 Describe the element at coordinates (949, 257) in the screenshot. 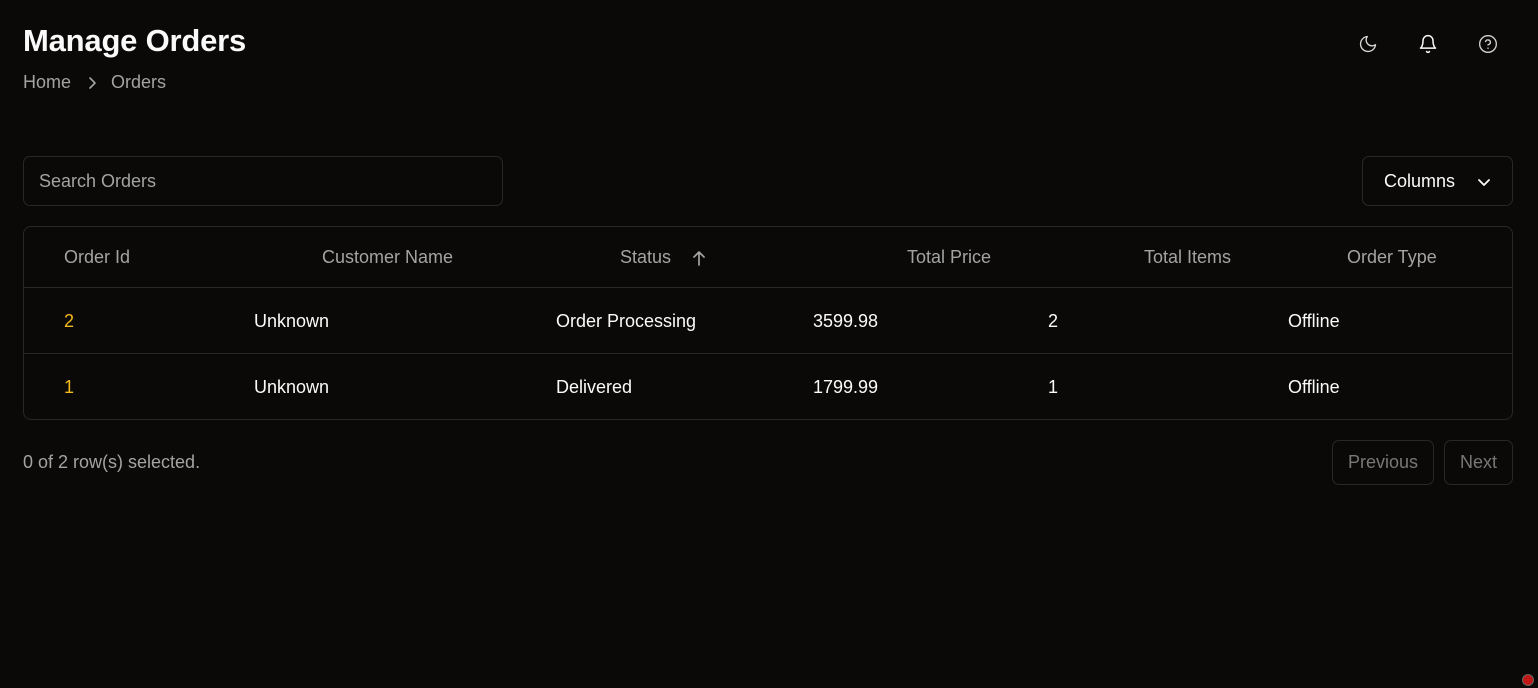

I see `column-header-total-price: Total Price` at that location.